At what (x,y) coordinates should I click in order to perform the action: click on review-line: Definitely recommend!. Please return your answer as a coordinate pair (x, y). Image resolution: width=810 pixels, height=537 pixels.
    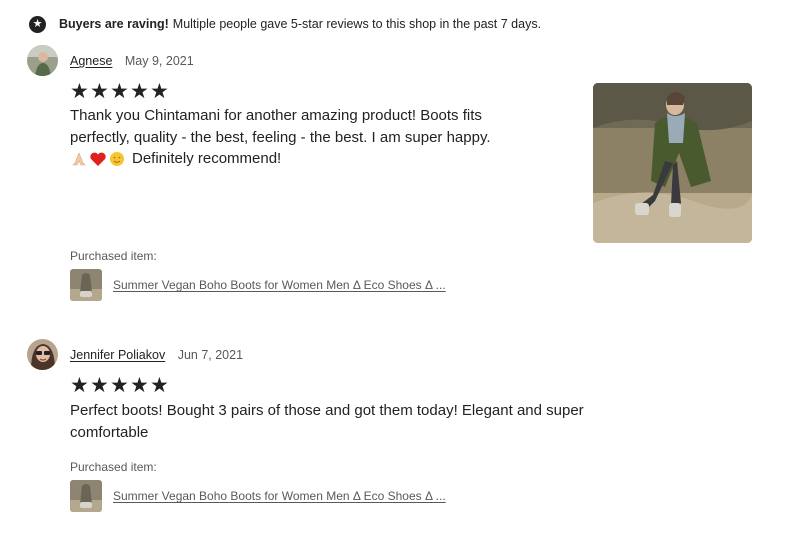
    Looking at the image, I should click on (280, 159).